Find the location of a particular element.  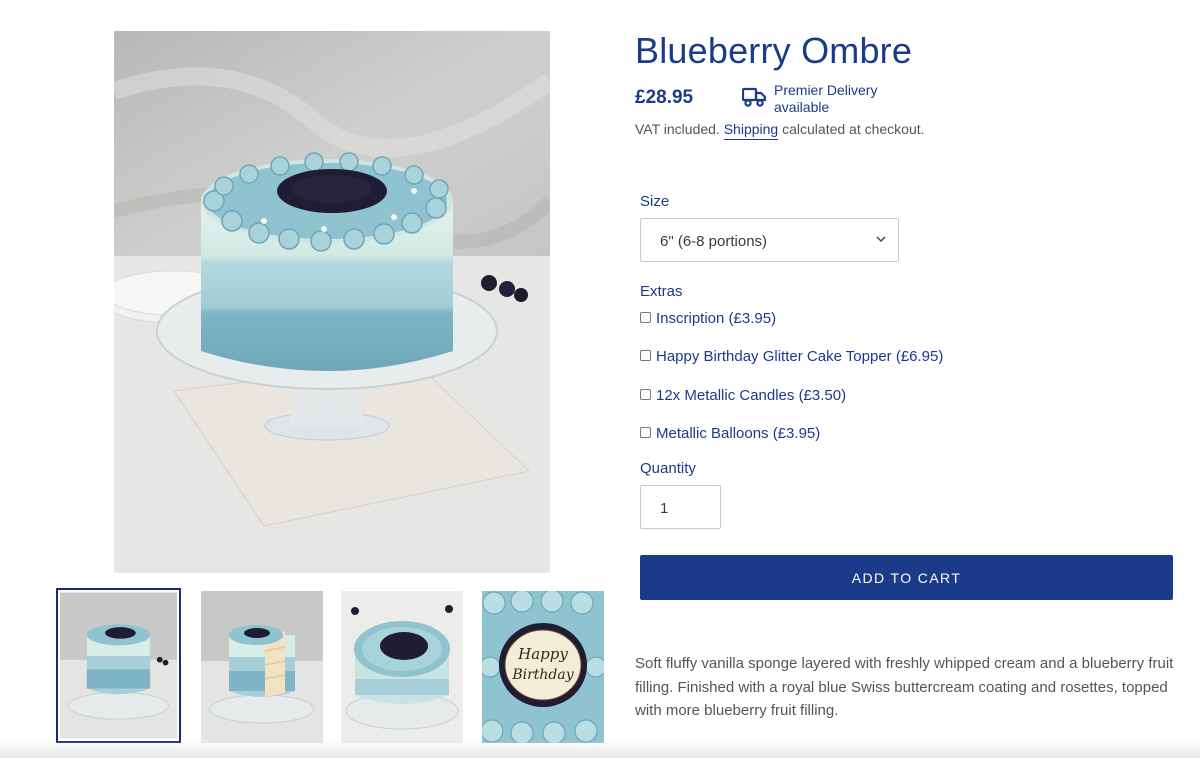

topper-text-line2: Birthday is located at coordinates (542, 675).